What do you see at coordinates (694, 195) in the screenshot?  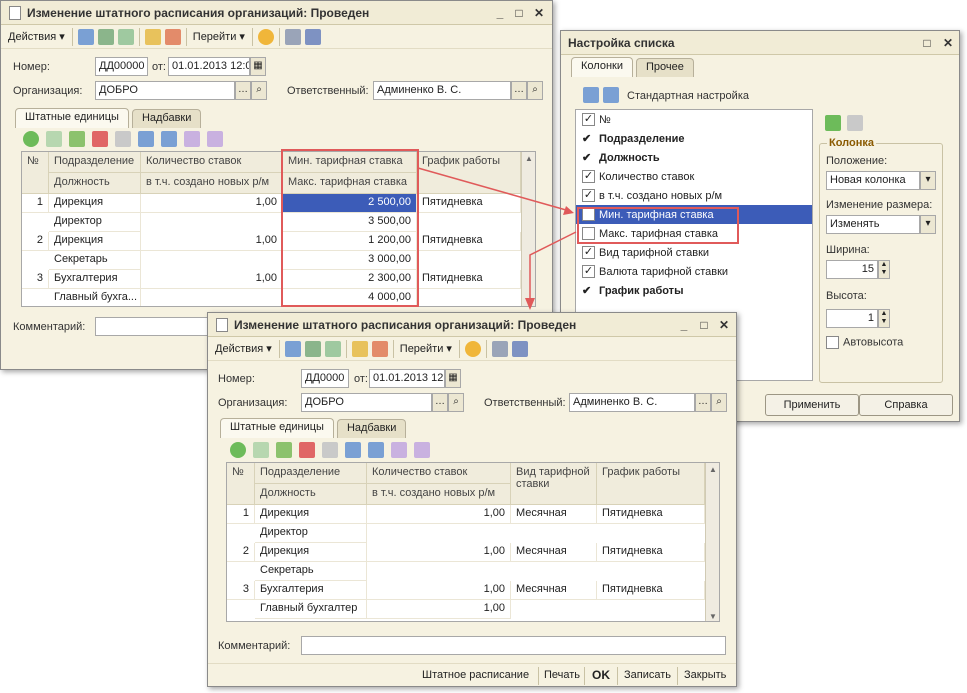 I see `column-item-count-new: ✓ в т.ч. создано новых р/м` at bounding box center [694, 195].